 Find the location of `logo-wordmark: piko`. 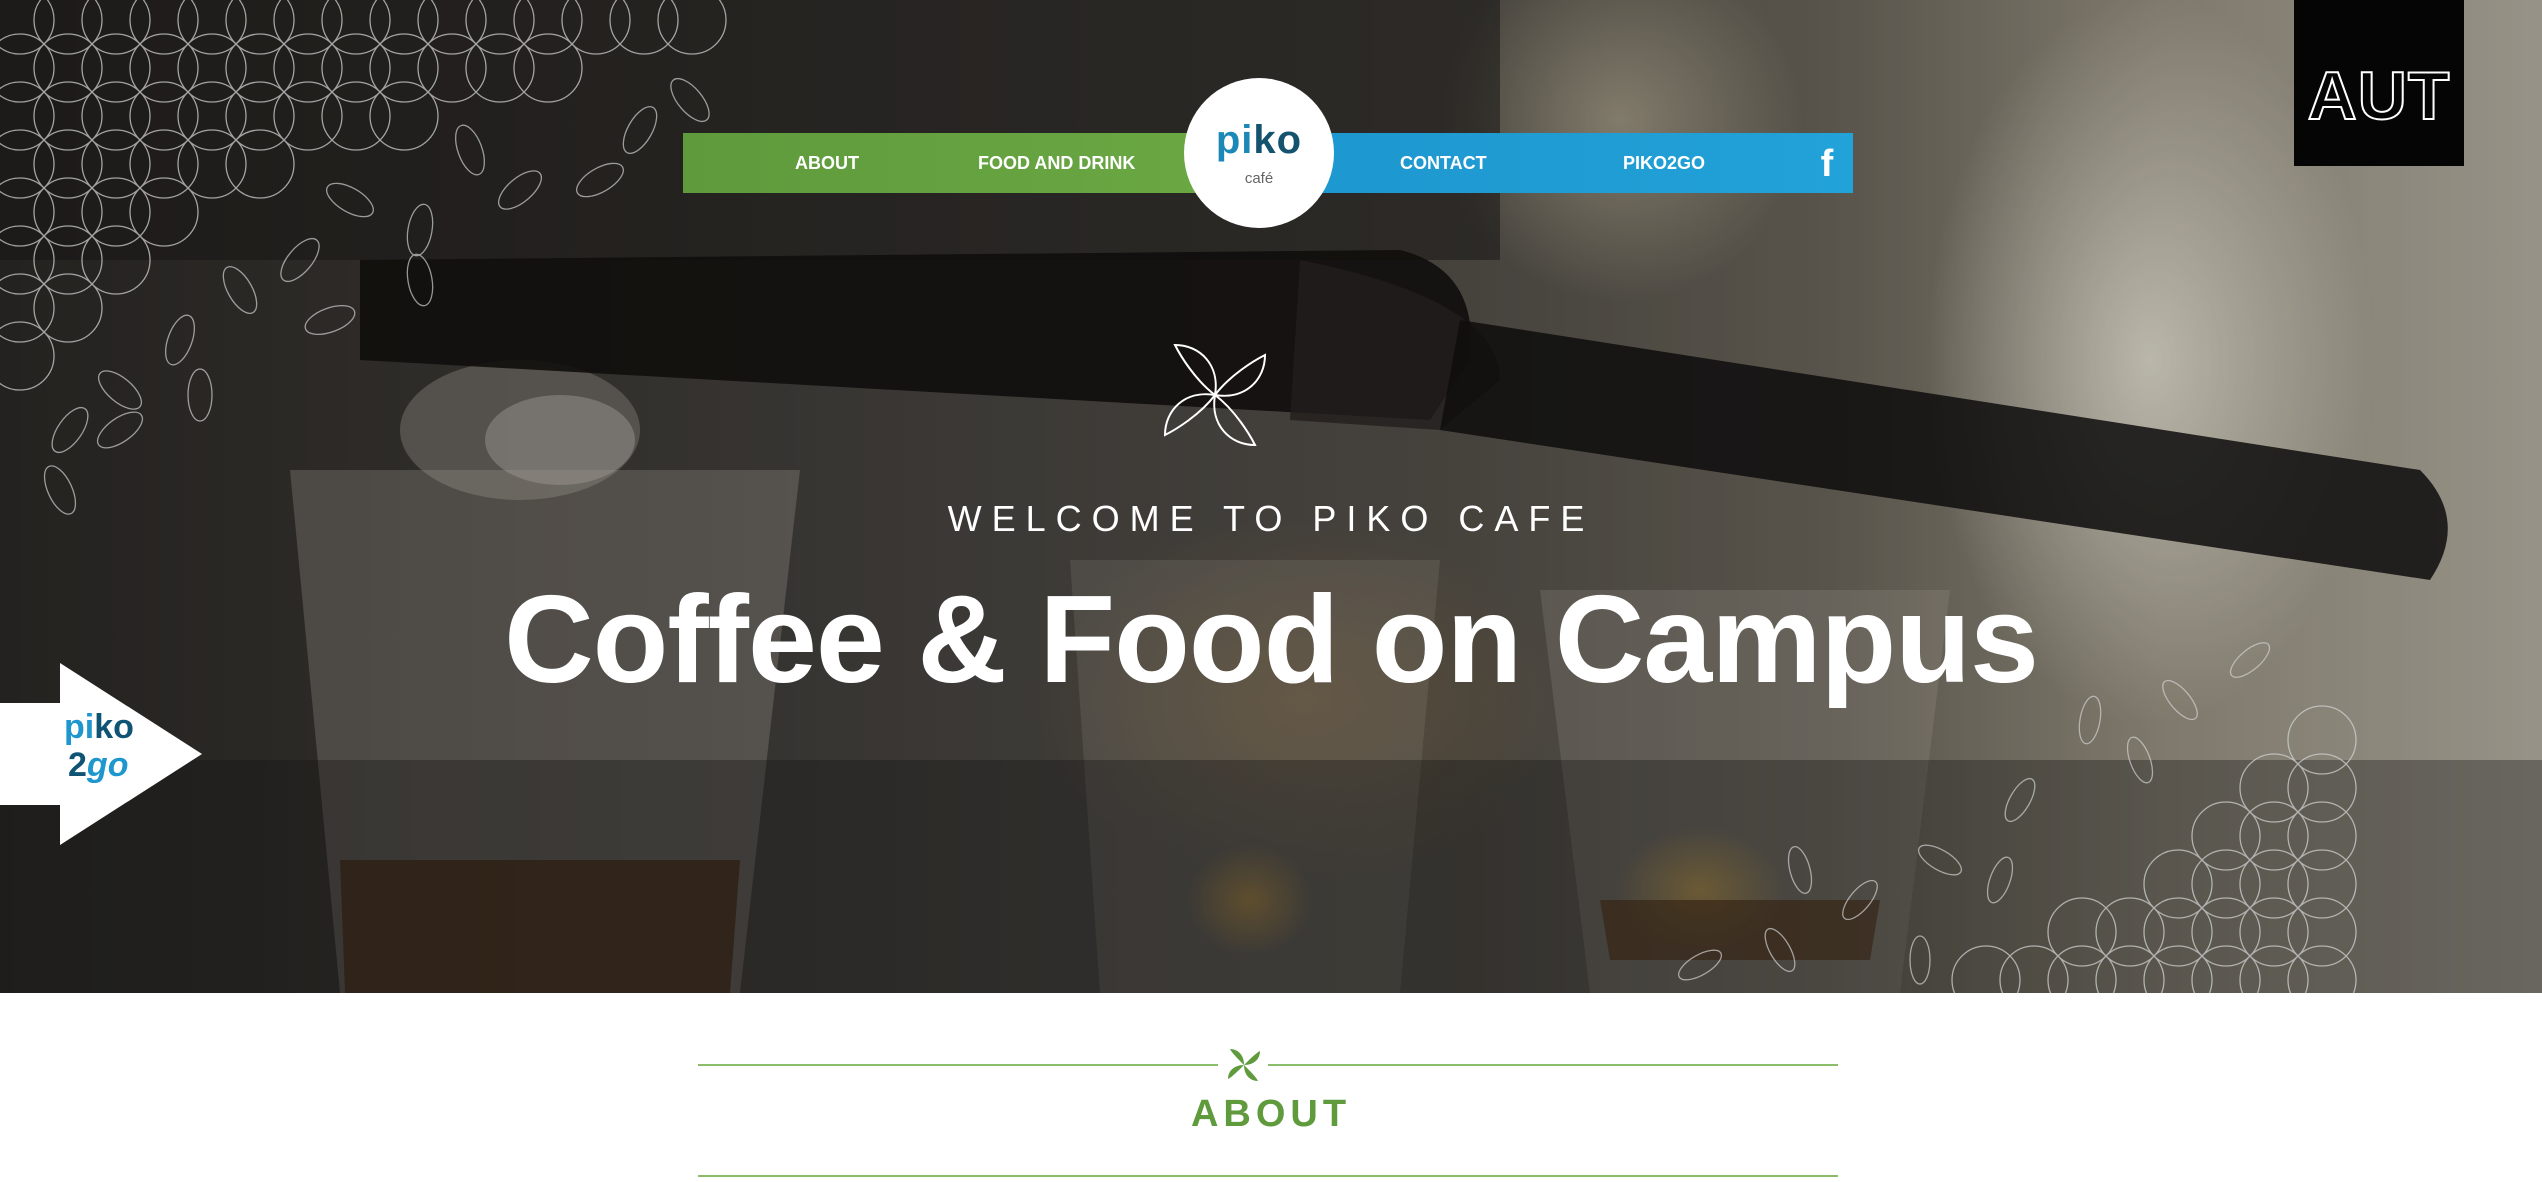

logo-wordmark: piko is located at coordinates (1259, 140).